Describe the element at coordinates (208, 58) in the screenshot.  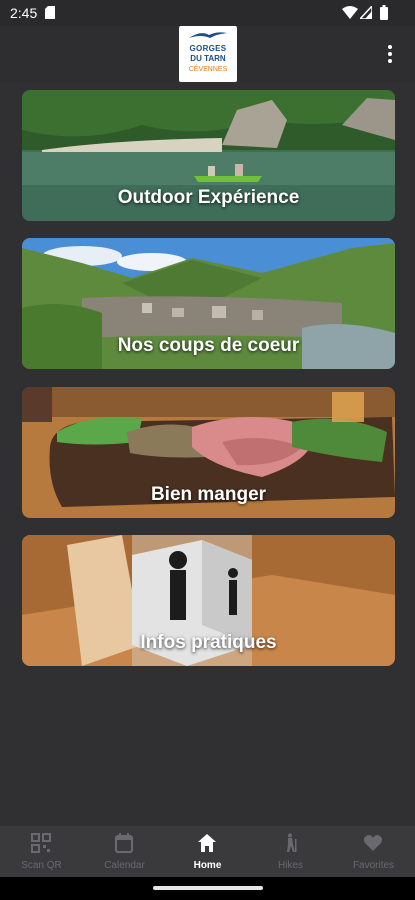
I see `logo-text-du-tarn: DU TARN` at that location.